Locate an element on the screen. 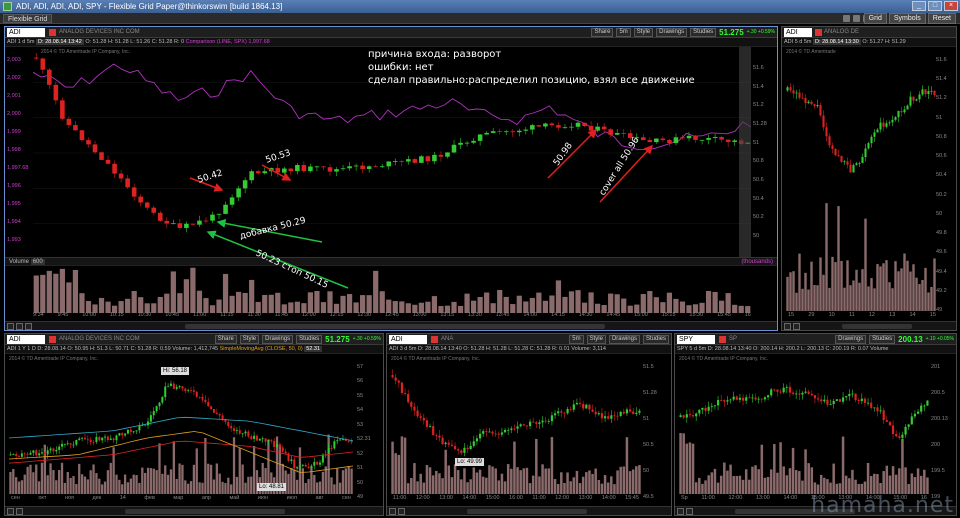 This screenshot has width=960, height=518. price-axis-tick-label: 49.5 is located at coordinates (648, 497).